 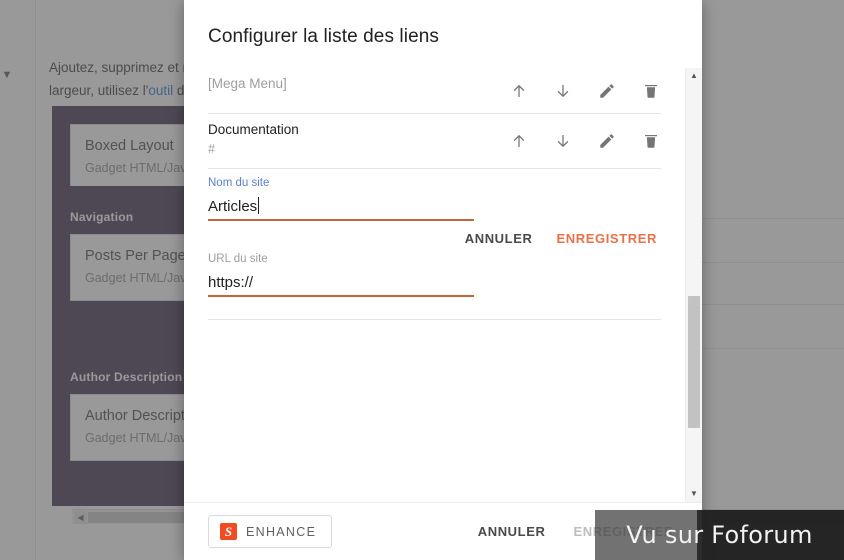 I want to click on dialog-vertical-scrollbar: ▲ ▼, so click(x=693, y=285).